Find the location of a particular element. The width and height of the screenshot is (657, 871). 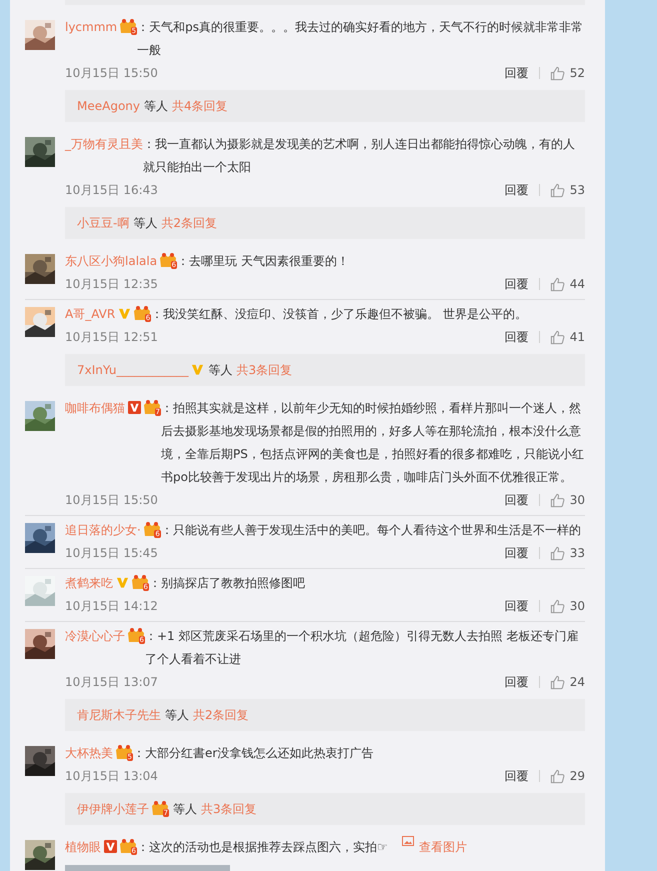

username: 肯尼斯木子先生 is located at coordinates (119, 715).